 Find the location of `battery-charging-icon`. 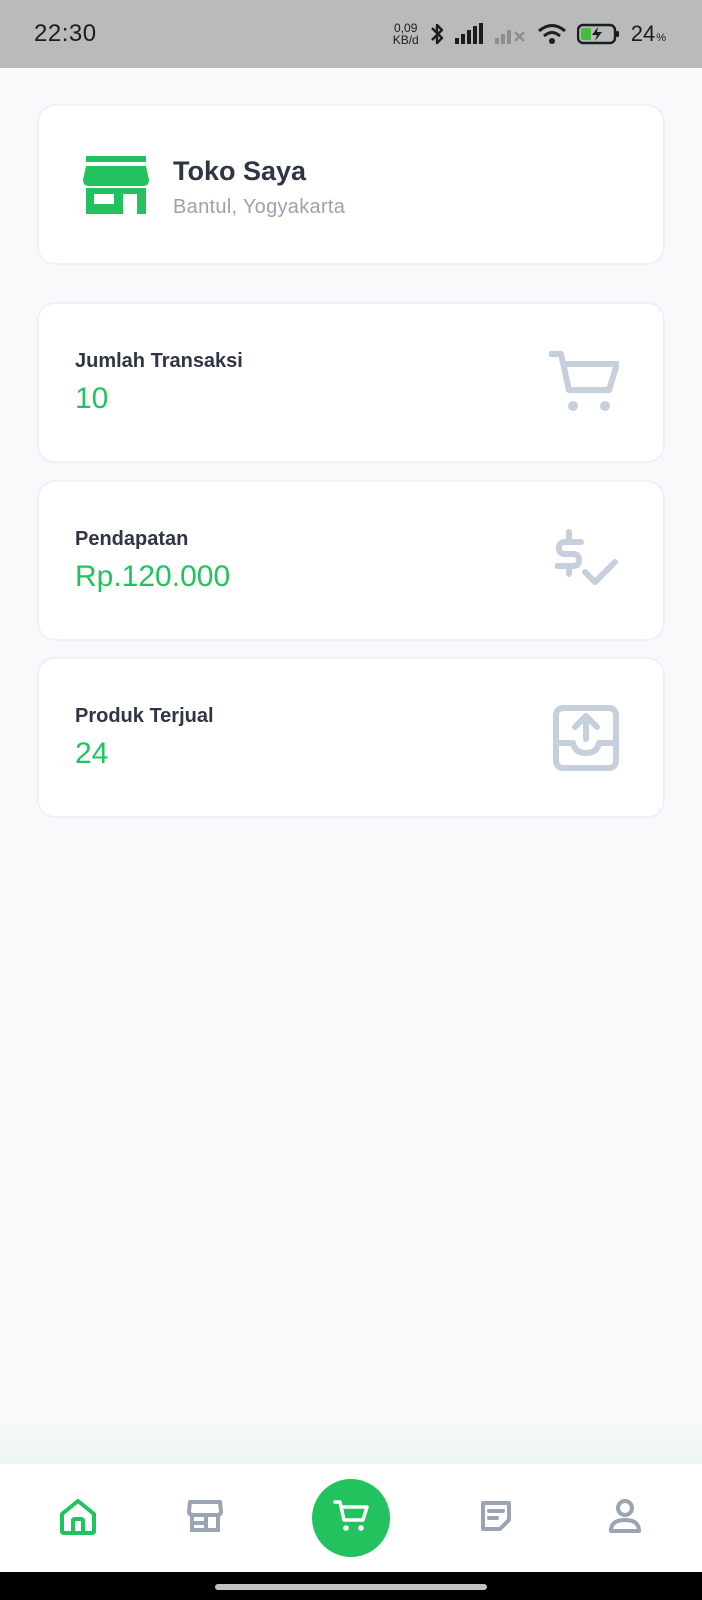

battery-charging-icon is located at coordinates (598, 34).